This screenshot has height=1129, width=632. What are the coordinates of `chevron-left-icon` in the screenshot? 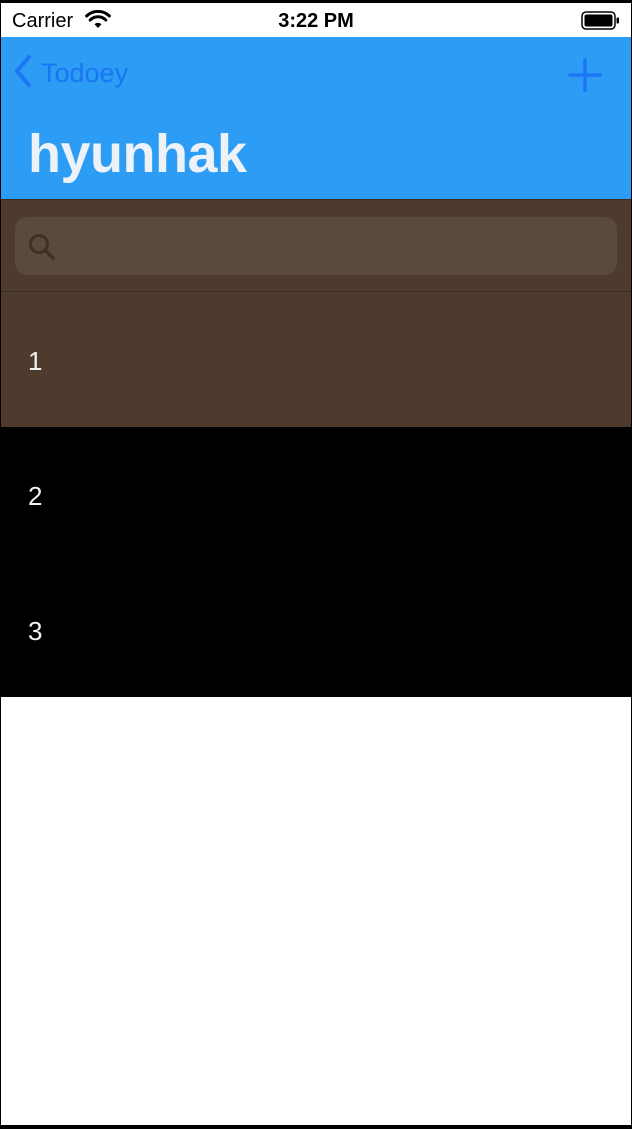 It's located at (23, 73).